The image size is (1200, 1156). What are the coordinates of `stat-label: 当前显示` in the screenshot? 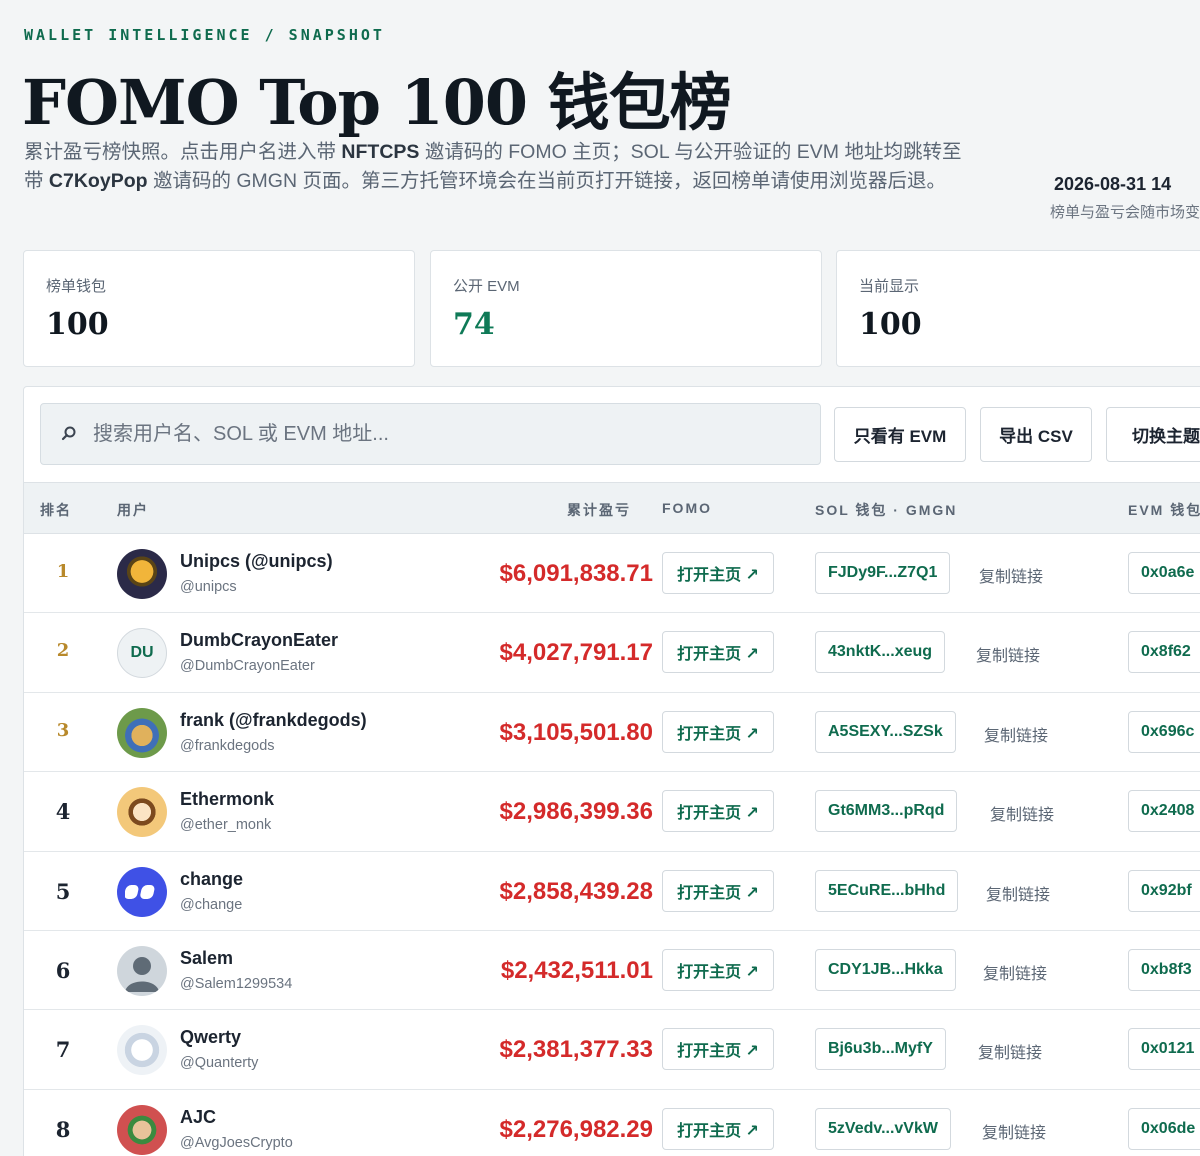 It's located at (889, 286).